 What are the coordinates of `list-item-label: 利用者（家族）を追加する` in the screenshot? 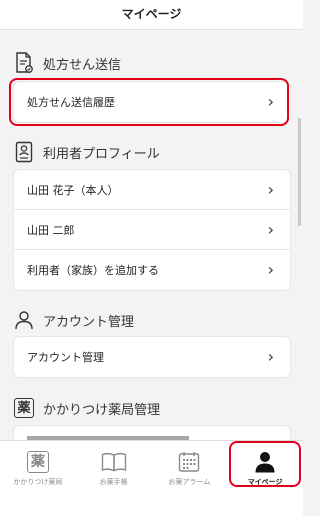 It's located at (93, 270).